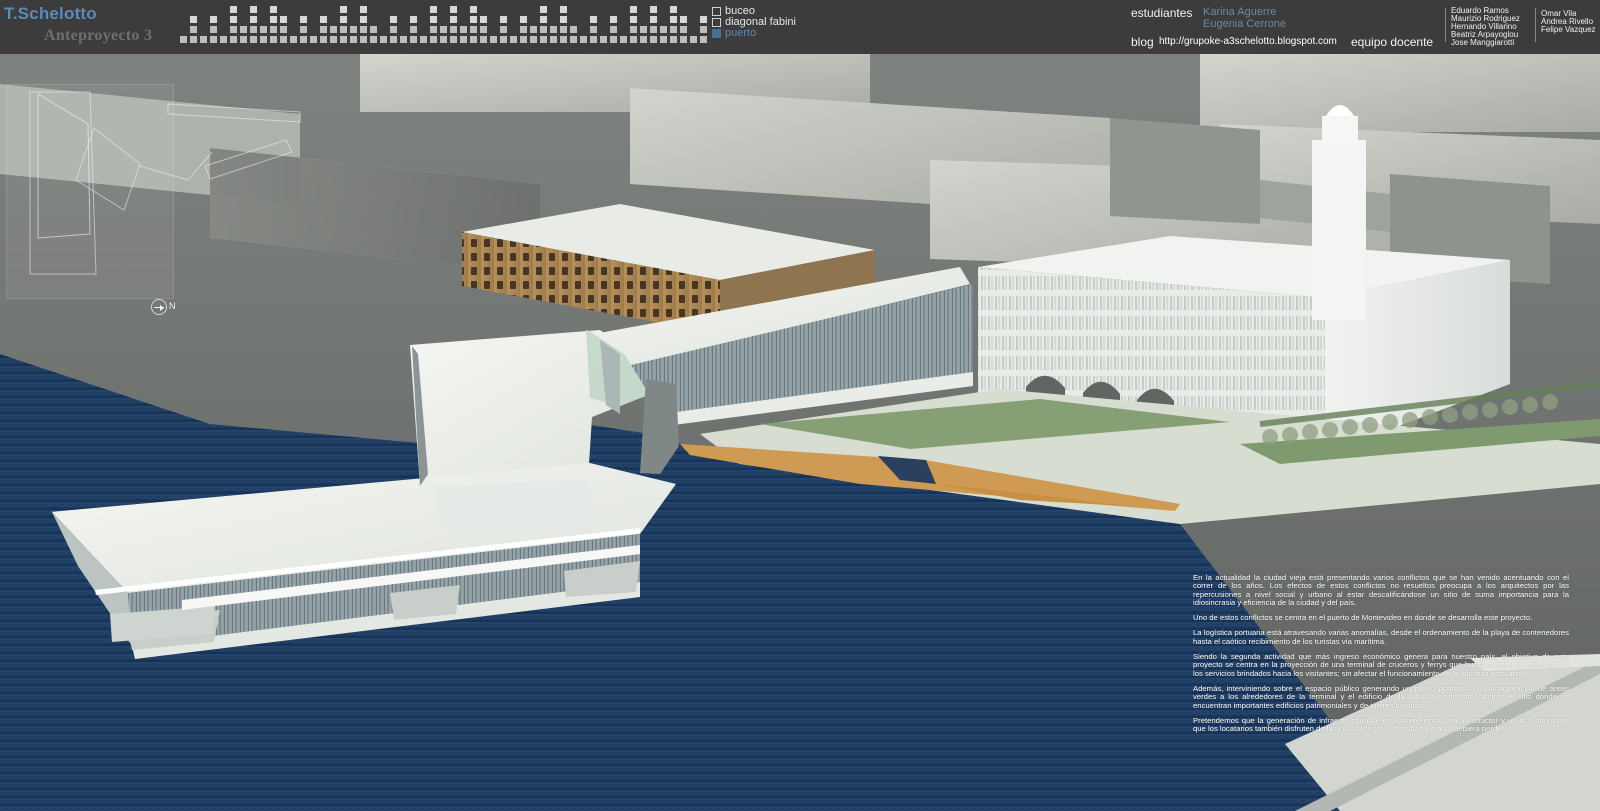 The width and height of the screenshot is (1600, 811). Describe the element at coordinates (1142, 42) in the screenshot. I see `blog-label: blog` at that location.